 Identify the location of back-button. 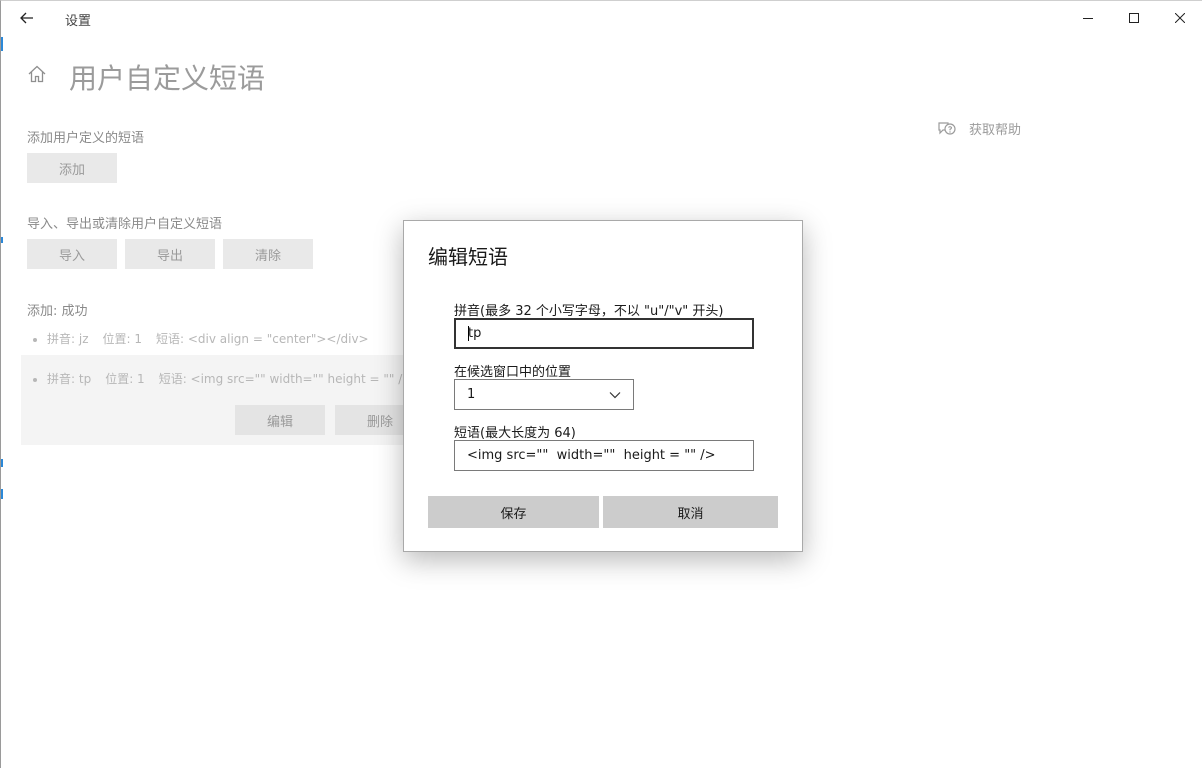
(27, 18).